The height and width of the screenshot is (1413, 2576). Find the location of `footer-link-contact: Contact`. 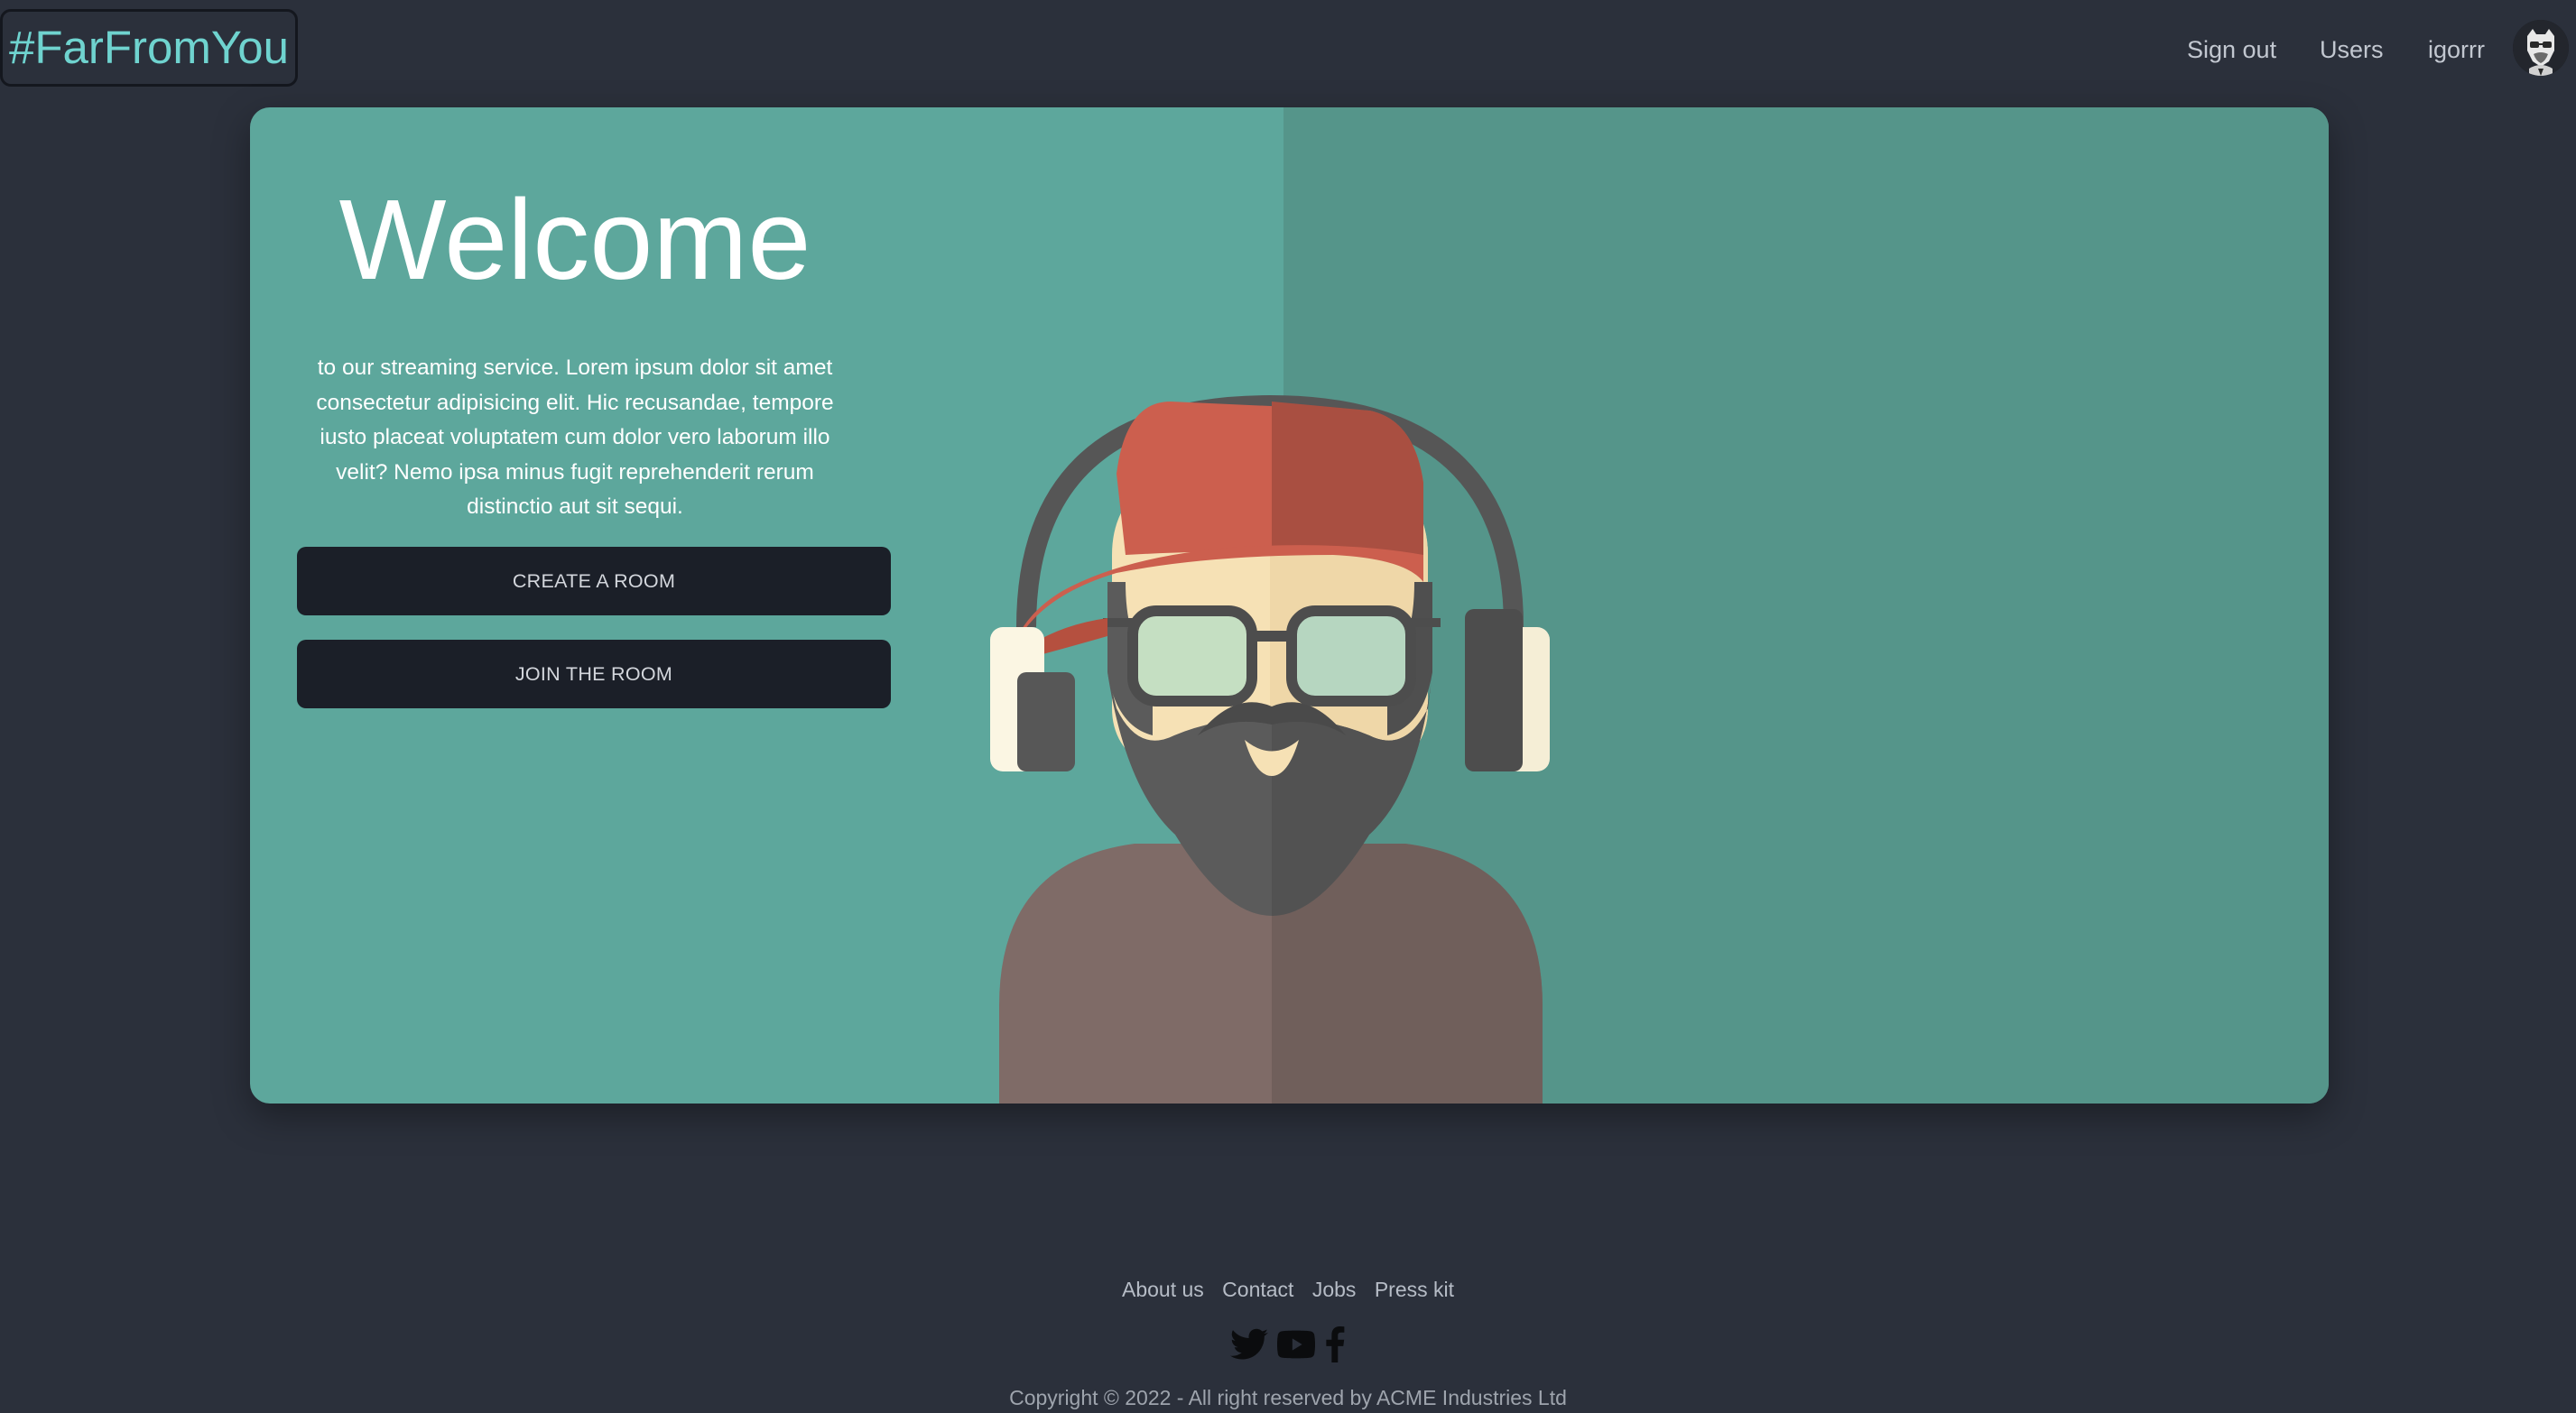

footer-link-contact: Contact is located at coordinates (1257, 1289).